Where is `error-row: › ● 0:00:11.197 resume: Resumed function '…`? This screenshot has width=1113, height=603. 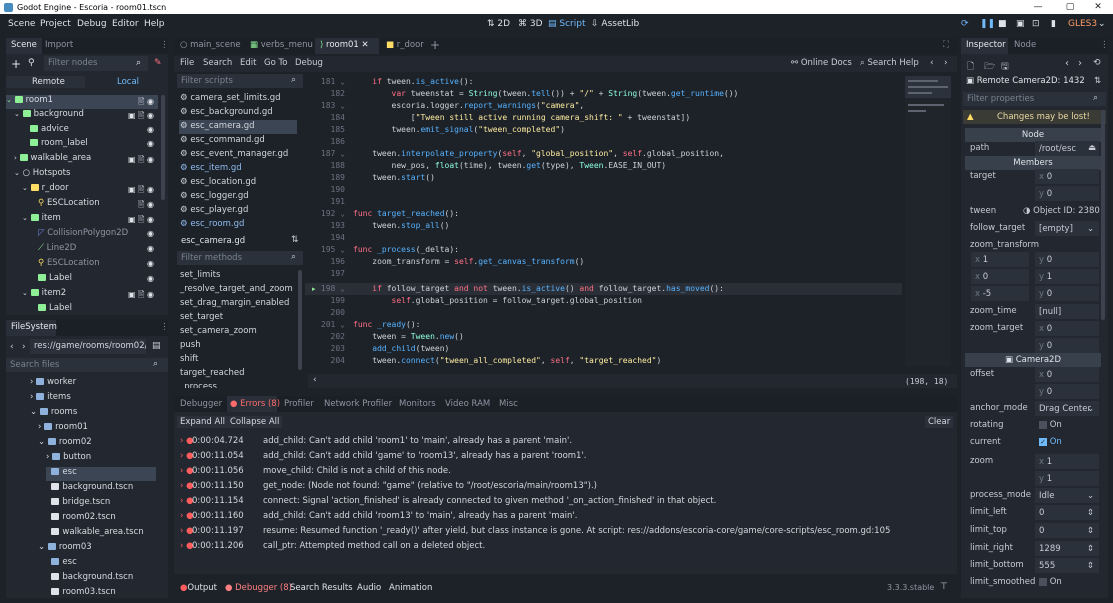
error-row: › ● 0:00:11.197 resume: Resumed function '… is located at coordinates (567, 531).